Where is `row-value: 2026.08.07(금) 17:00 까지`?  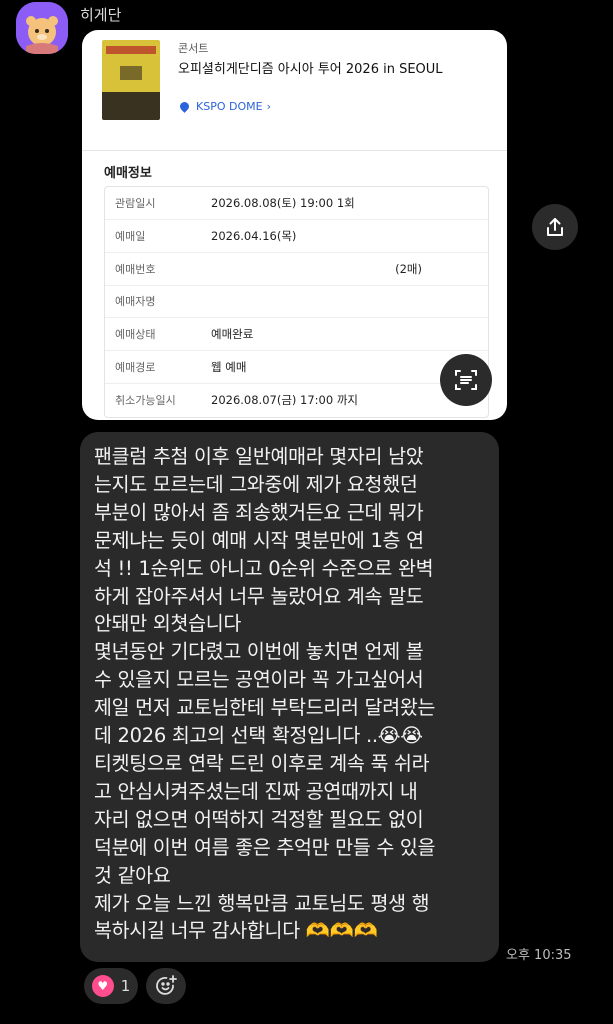 row-value: 2026.08.07(금) 17:00 까지 is located at coordinates (285, 400).